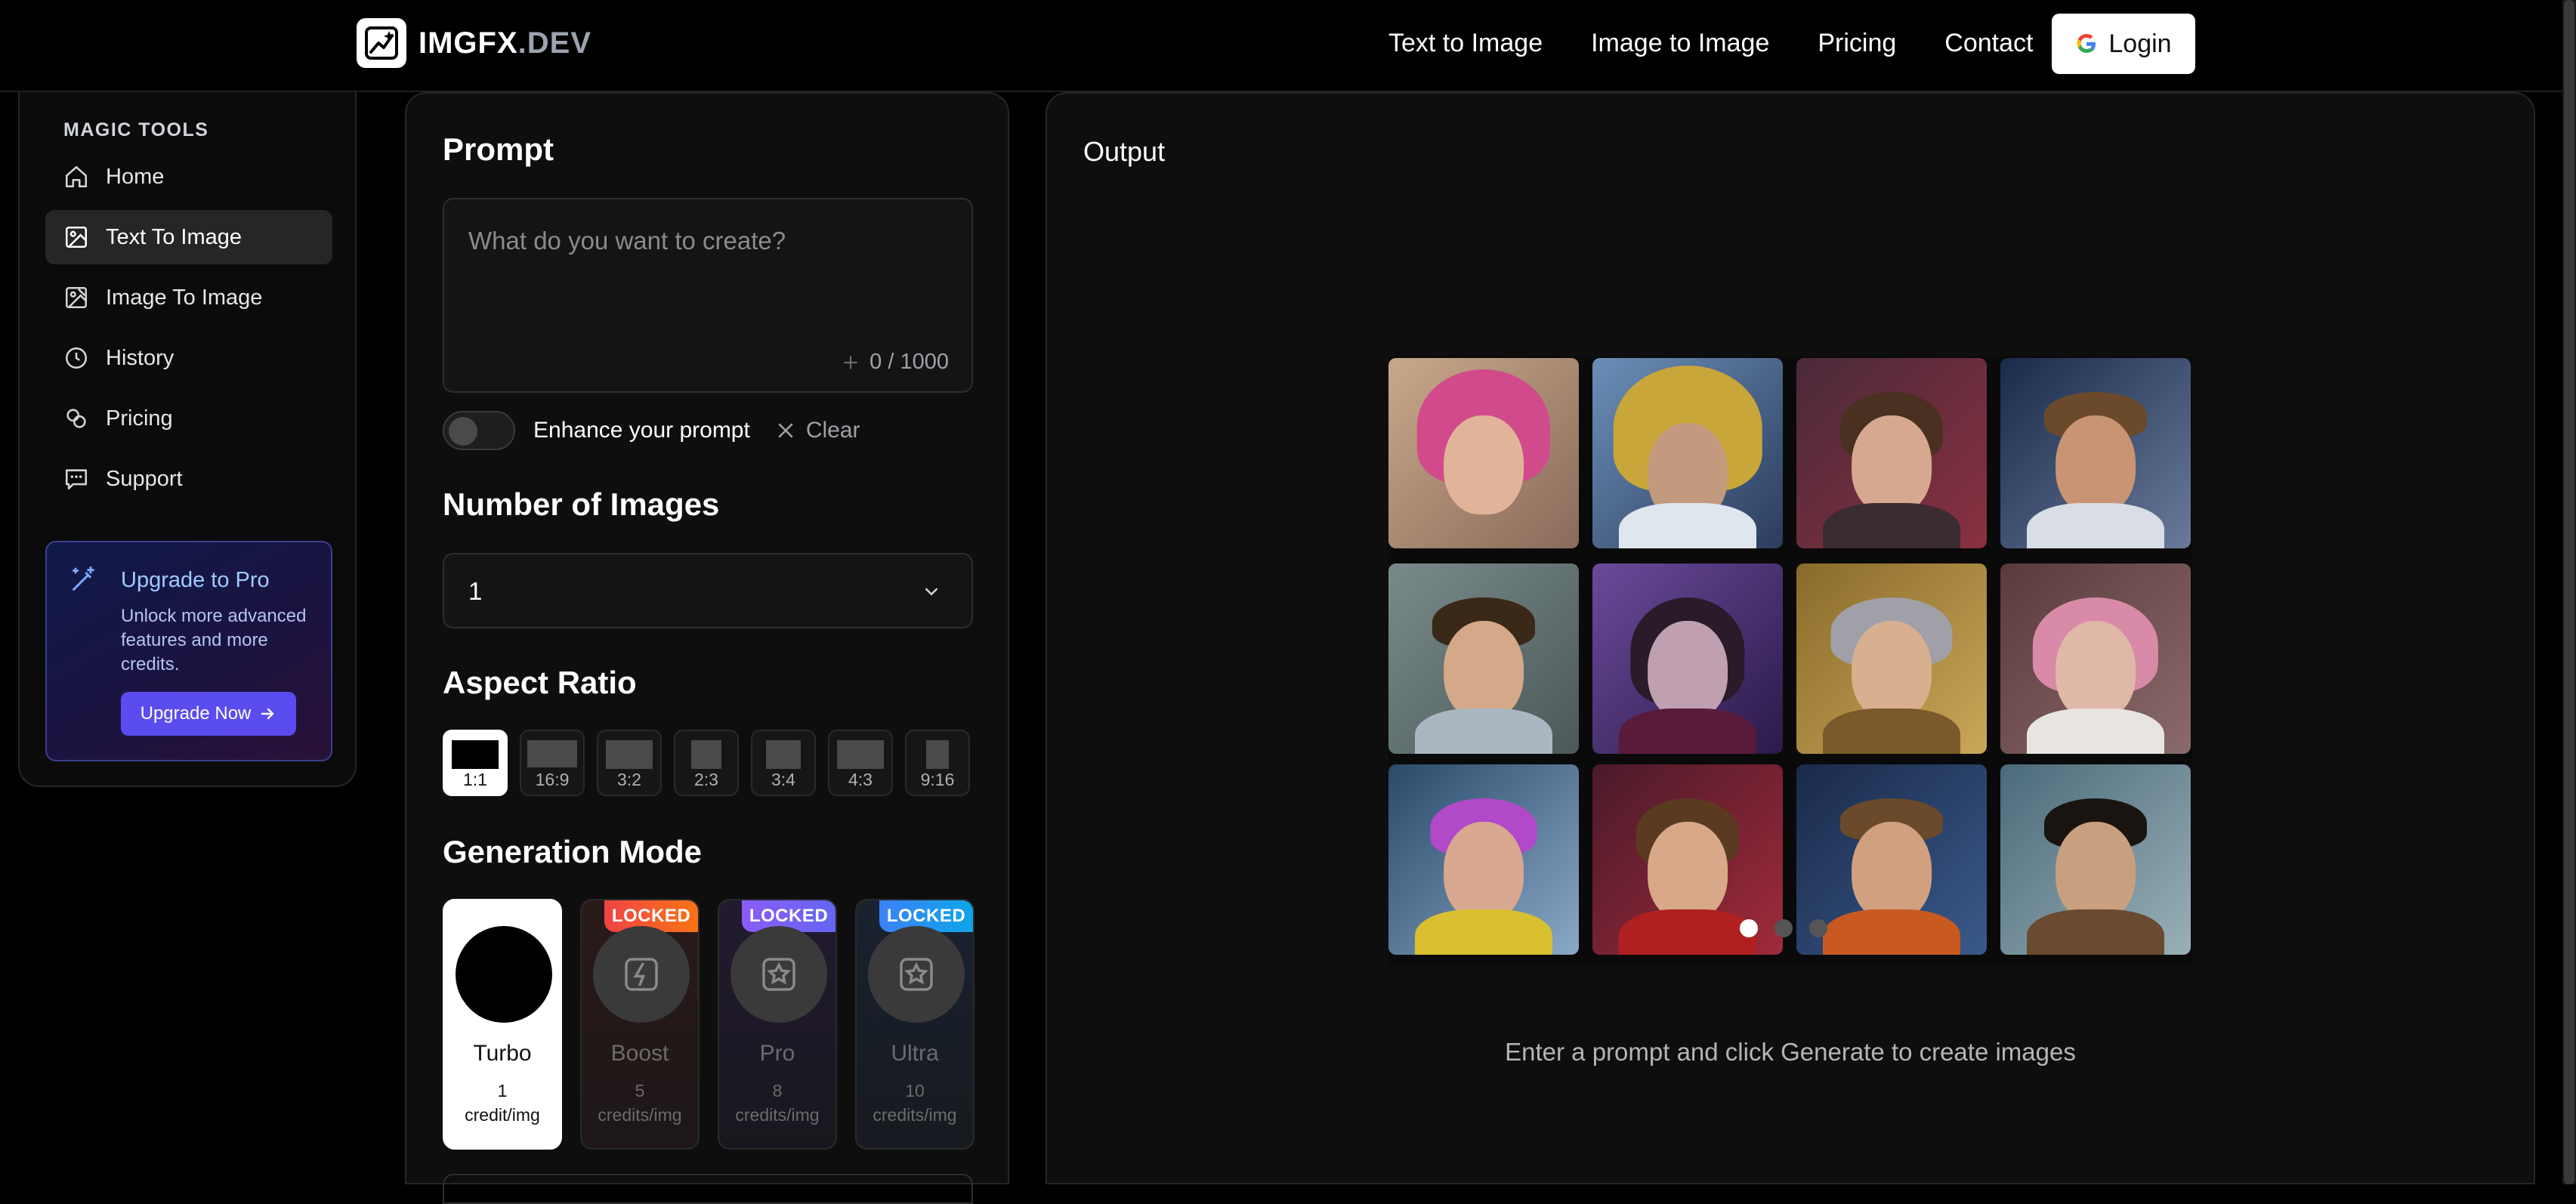  Describe the element at coordinates (629, 779) in the screenshot. I see `ratio-label: 3:2` at that location.